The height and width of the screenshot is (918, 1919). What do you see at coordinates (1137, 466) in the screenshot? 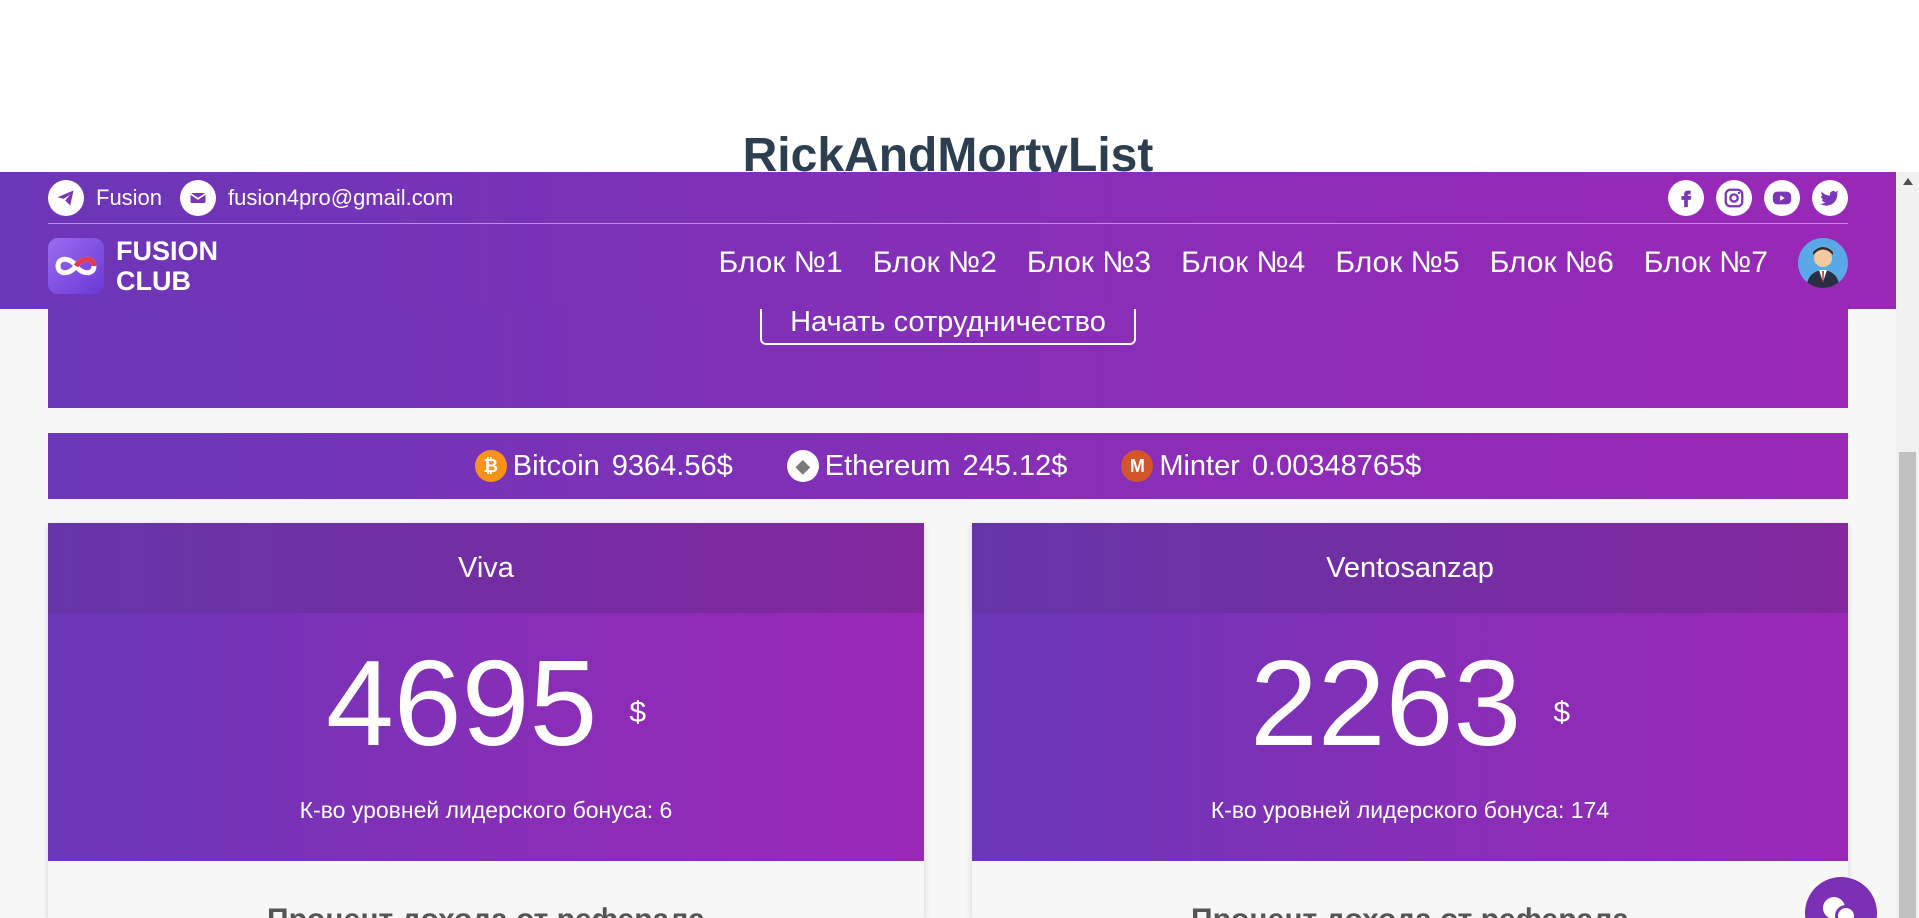
I see `minter-icon: M` at bounding box center [1137, 466].